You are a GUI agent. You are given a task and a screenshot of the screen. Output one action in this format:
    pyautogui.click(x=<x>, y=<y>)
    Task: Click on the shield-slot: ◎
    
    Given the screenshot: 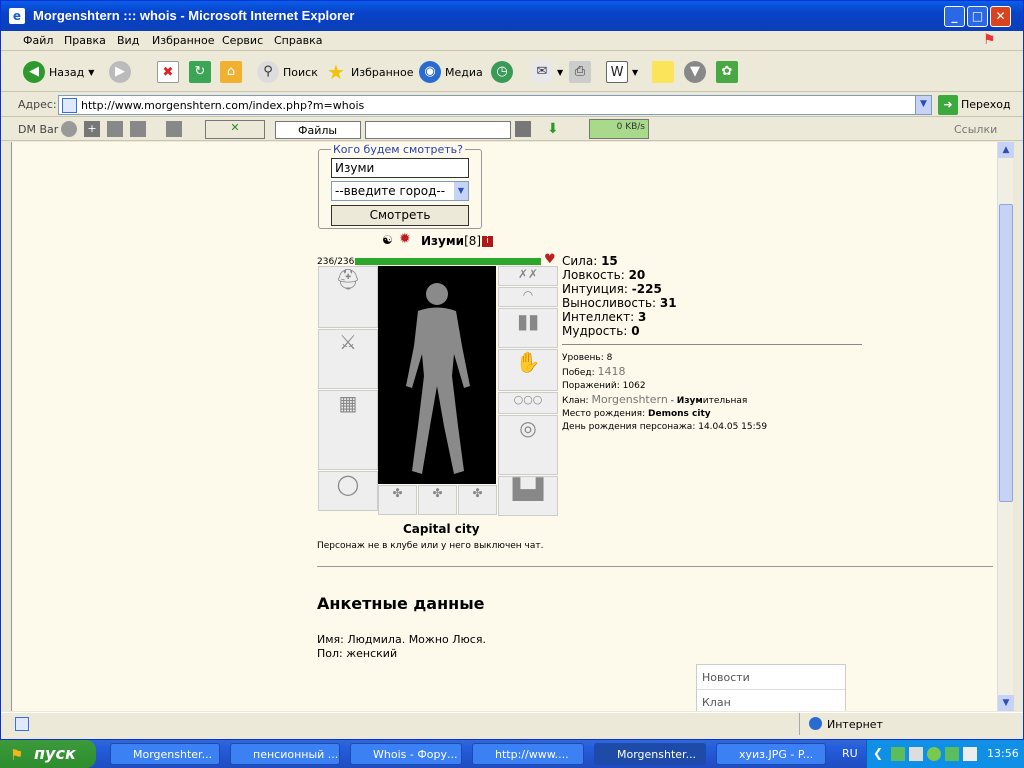 What is the action you would take?
    pyautogui.click(x=528, y=445)
    